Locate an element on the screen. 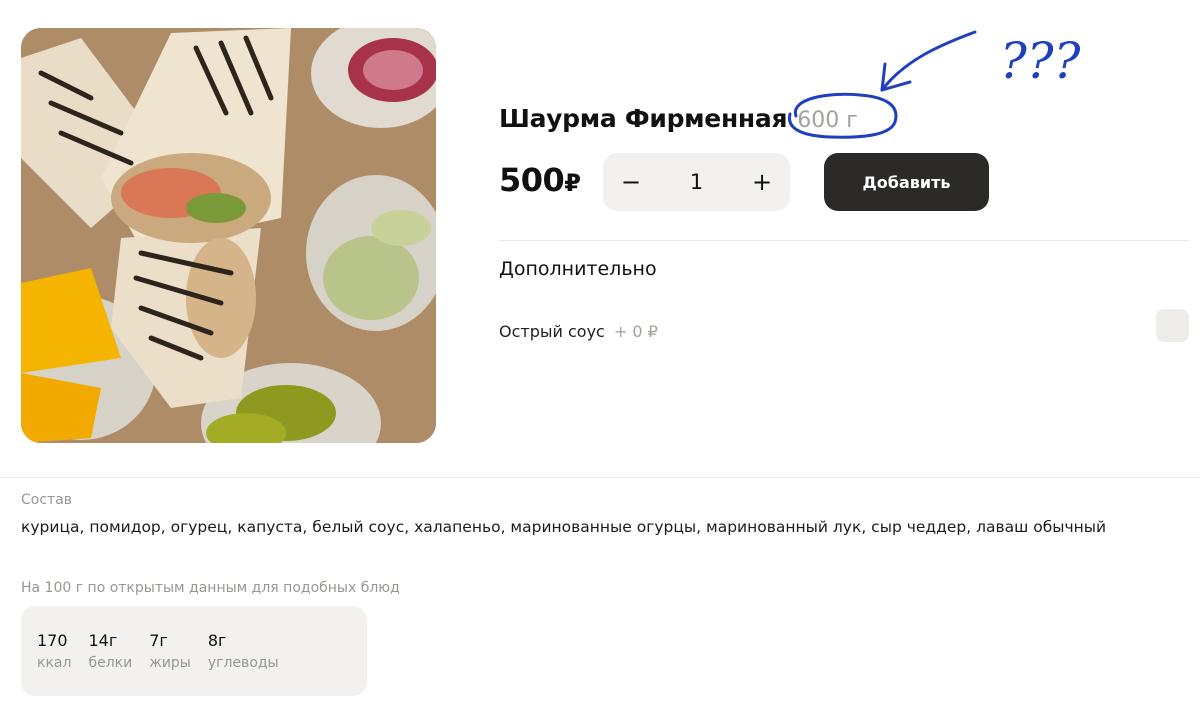 This screenshot has height=728, width=1200. nutrition-value: 7г is located at coordinates (158, 640).